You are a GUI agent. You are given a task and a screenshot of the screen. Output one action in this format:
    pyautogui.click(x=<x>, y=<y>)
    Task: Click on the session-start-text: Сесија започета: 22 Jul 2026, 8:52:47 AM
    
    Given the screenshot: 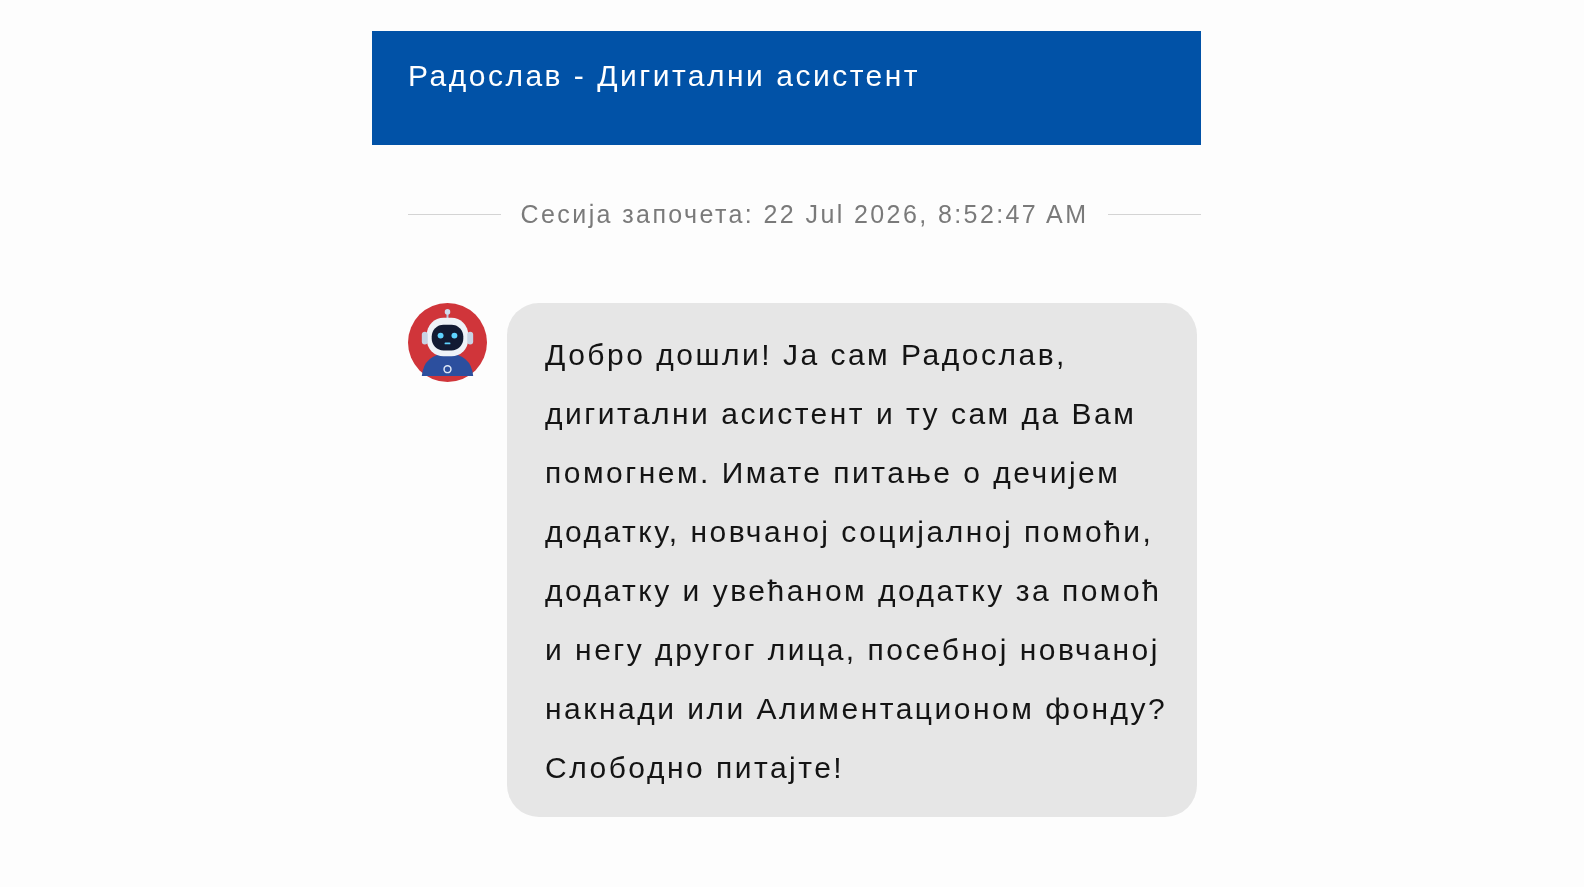 What is the action you would take?
    pyautogui.click(x=804, y=214)
    